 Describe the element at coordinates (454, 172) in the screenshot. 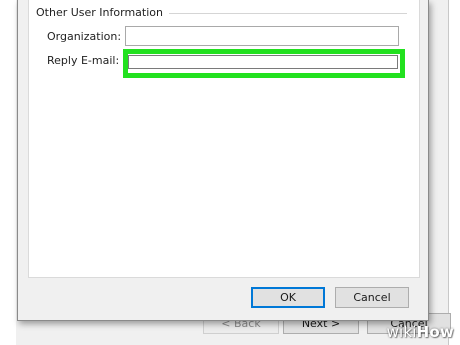

I see `wizard-right-edge` at that location.